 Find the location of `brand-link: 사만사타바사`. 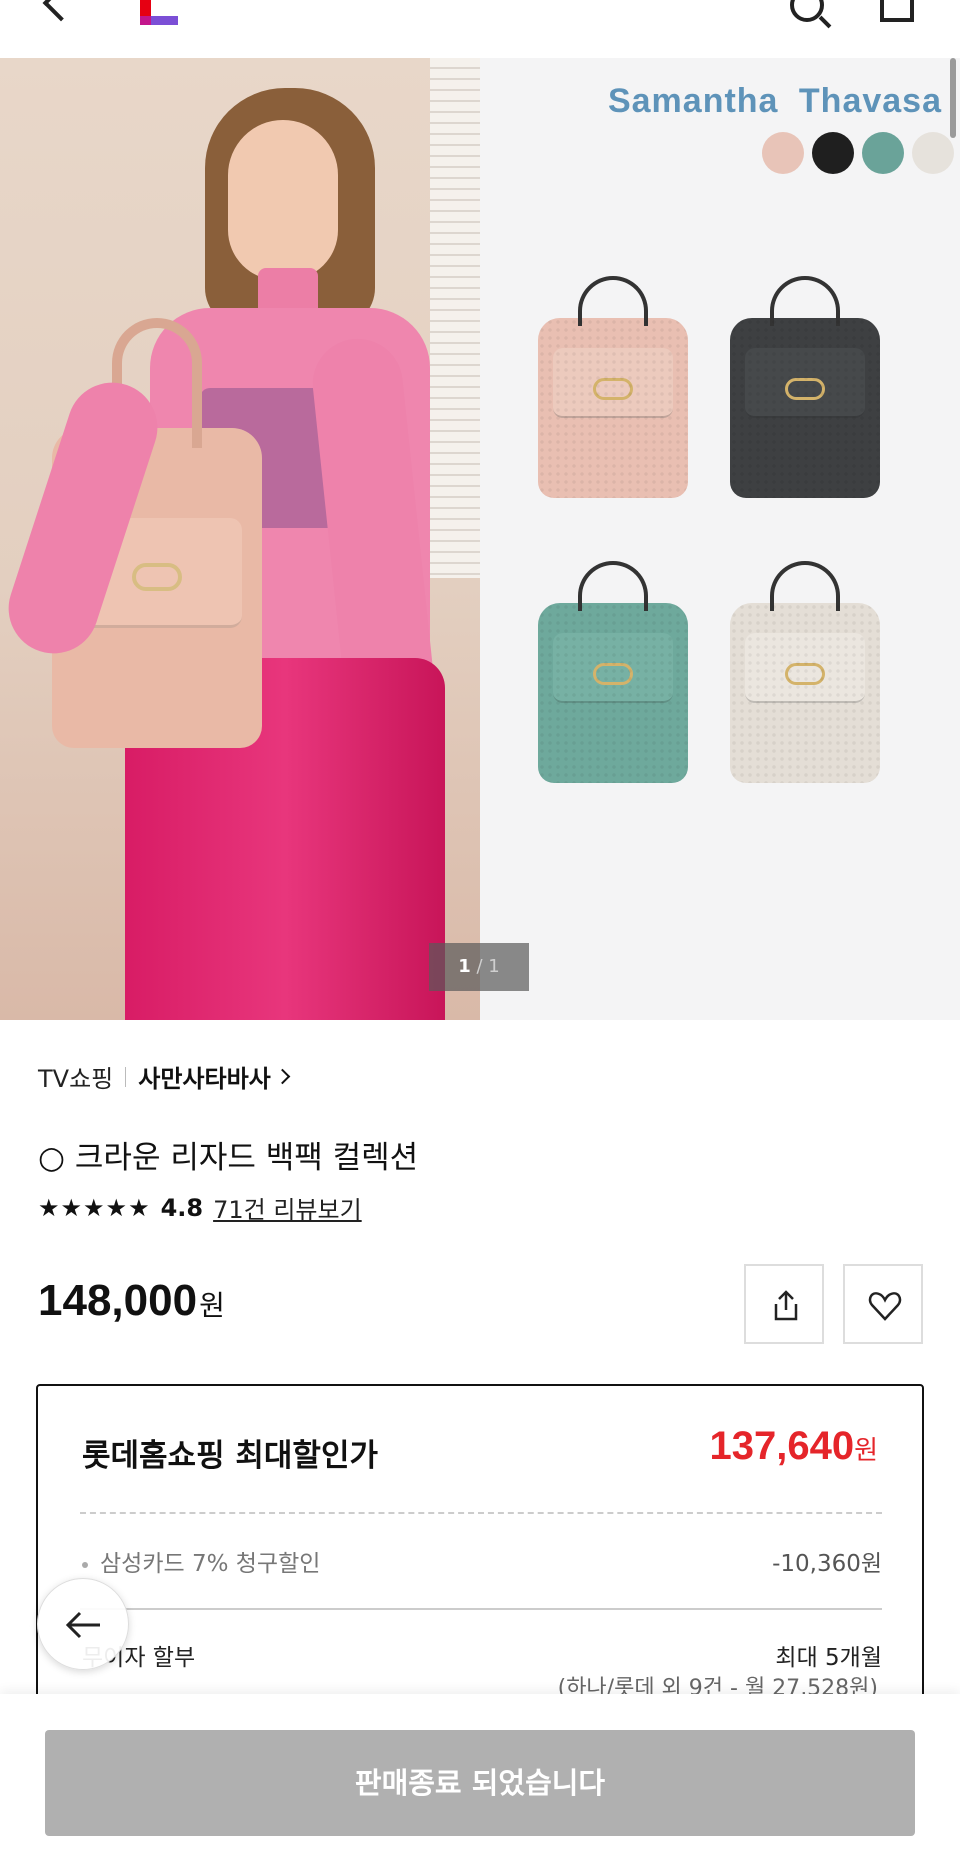

brand-link: 사만사타바사 is located at coordinates (204, 1076).